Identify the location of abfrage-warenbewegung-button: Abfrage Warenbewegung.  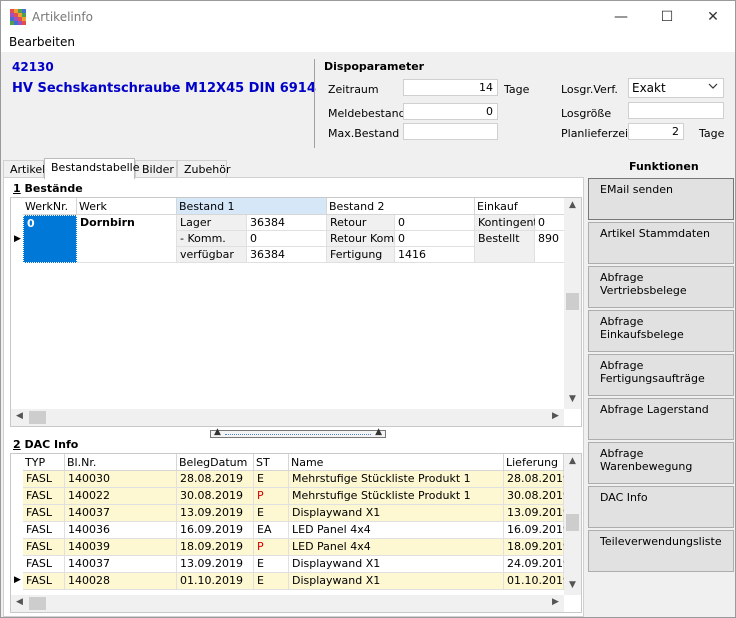
(661, 463).